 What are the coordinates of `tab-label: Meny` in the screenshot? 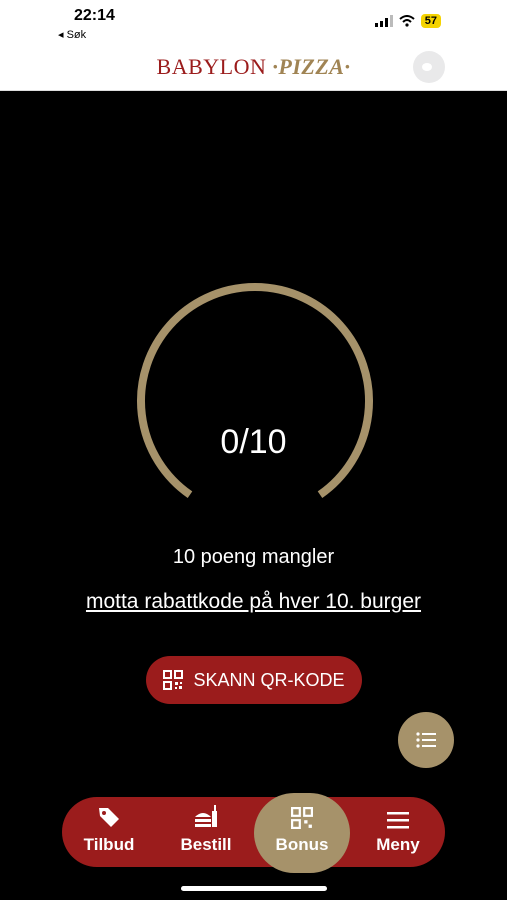 It's located at (398, 844).